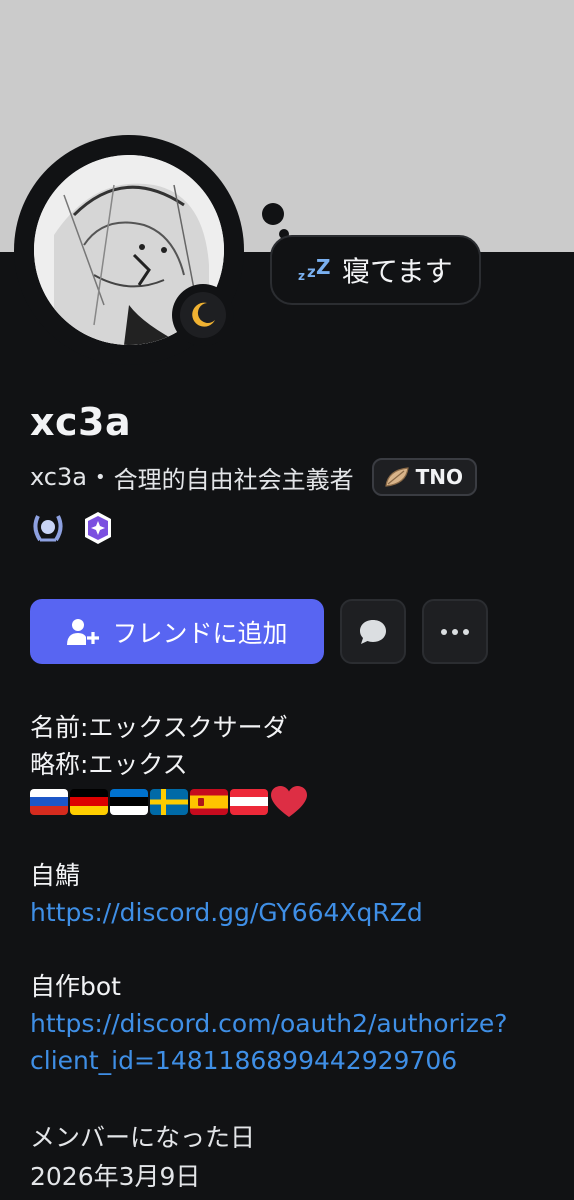 The image size is (574, 1200). I want to click on estonia-flag-icon, so click(129, 801).